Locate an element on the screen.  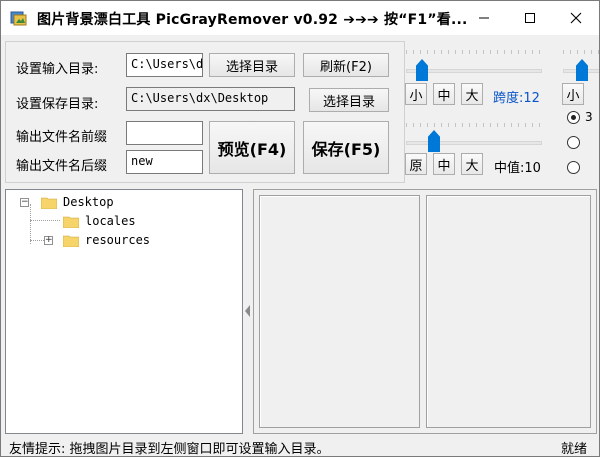
tree-item-locales: locales is located at coordinates (99, 221).